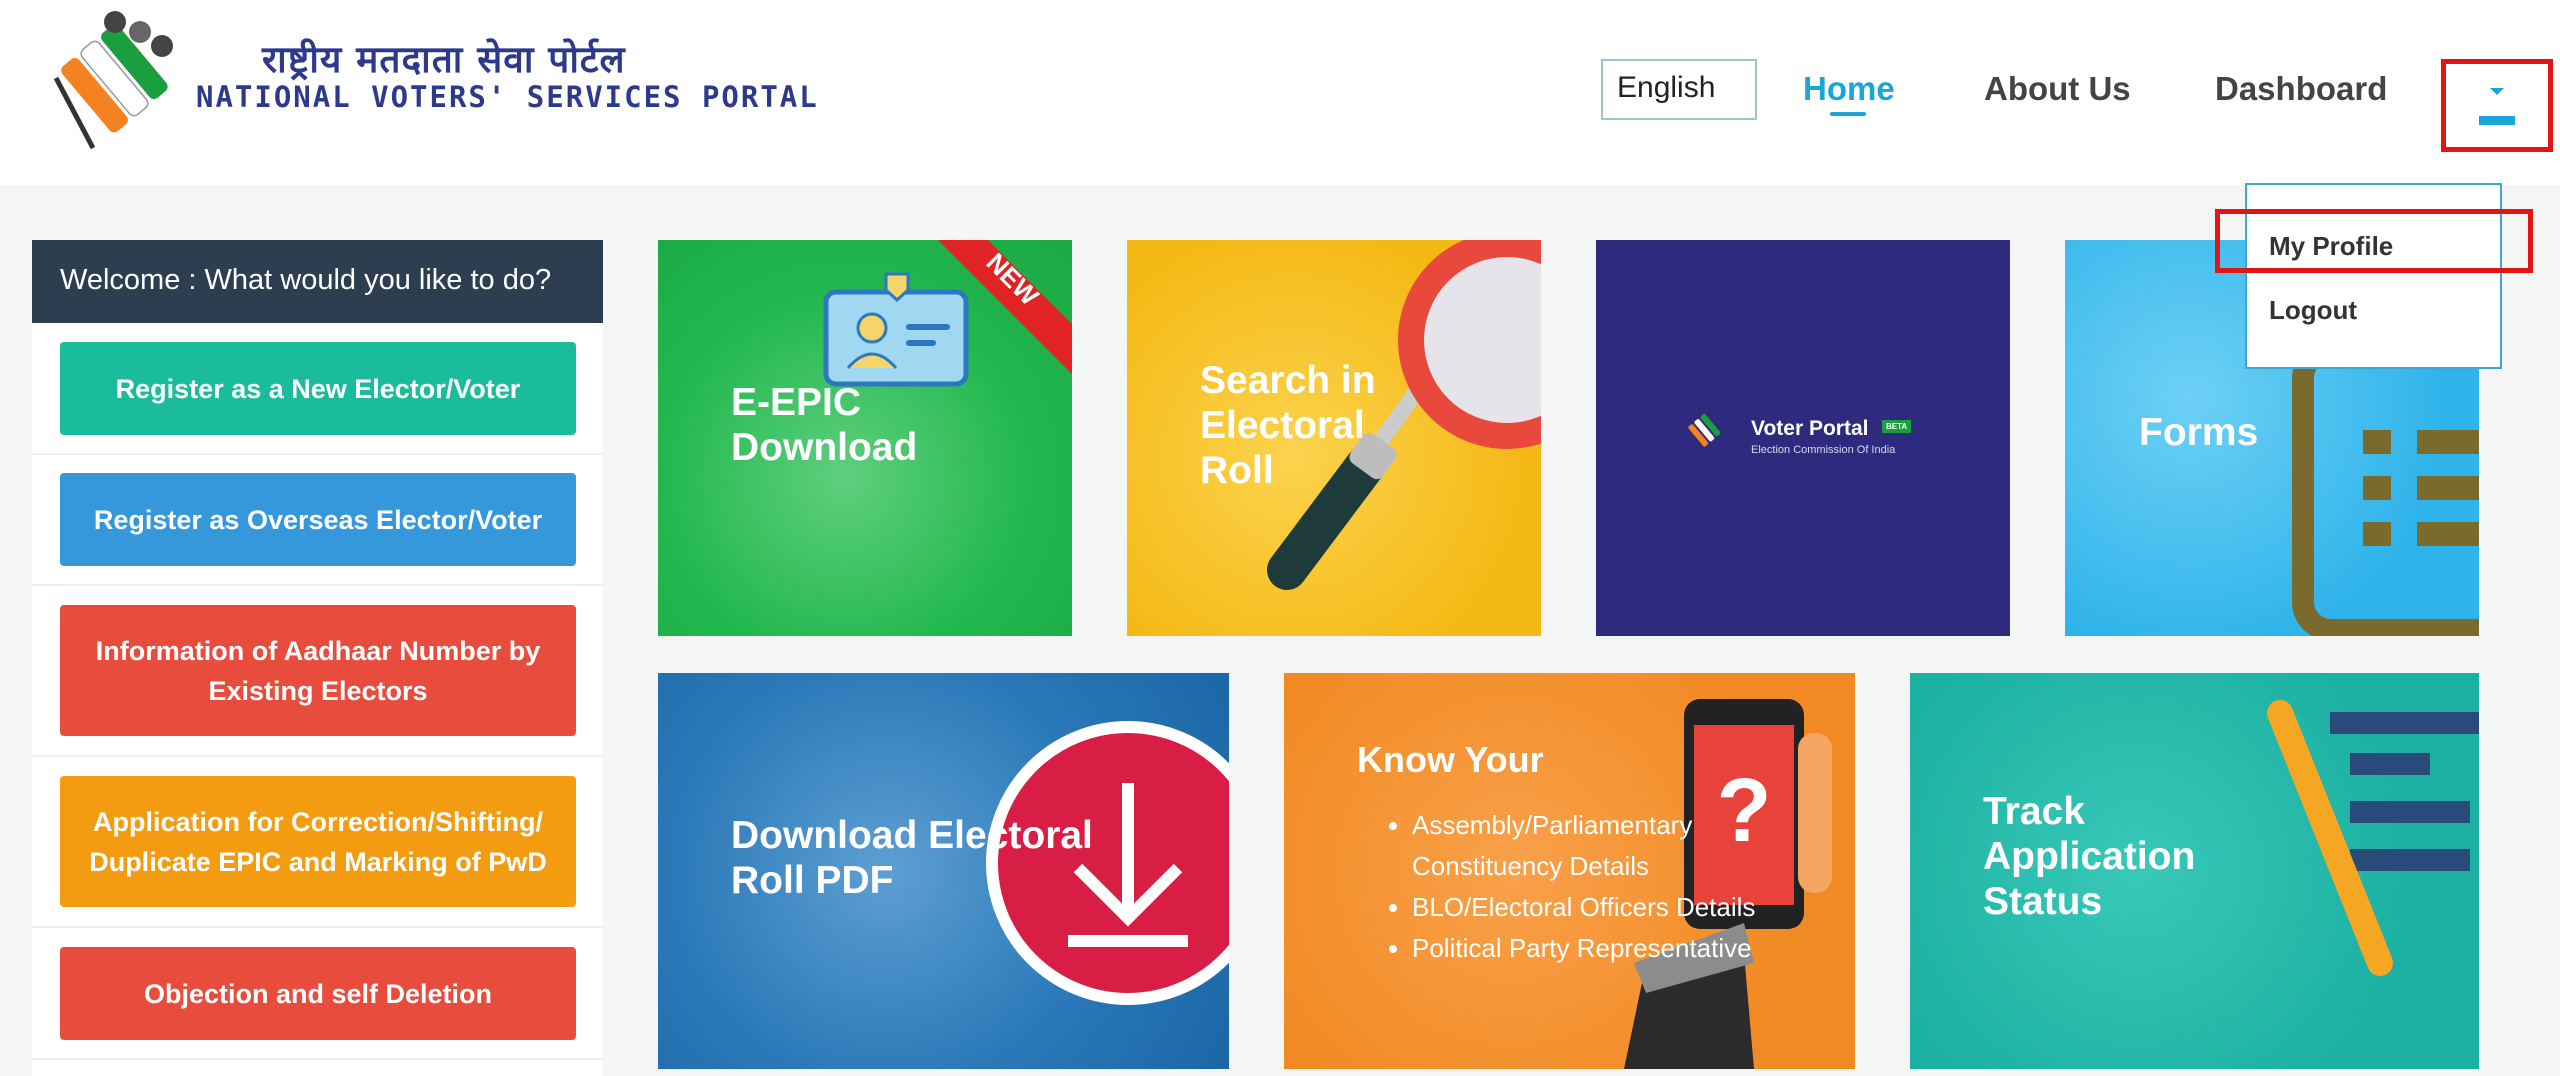 This screenshot has height=1076, width=2560. I want to click on voter-portal-title: Voter Portal, so click(1810, 428).